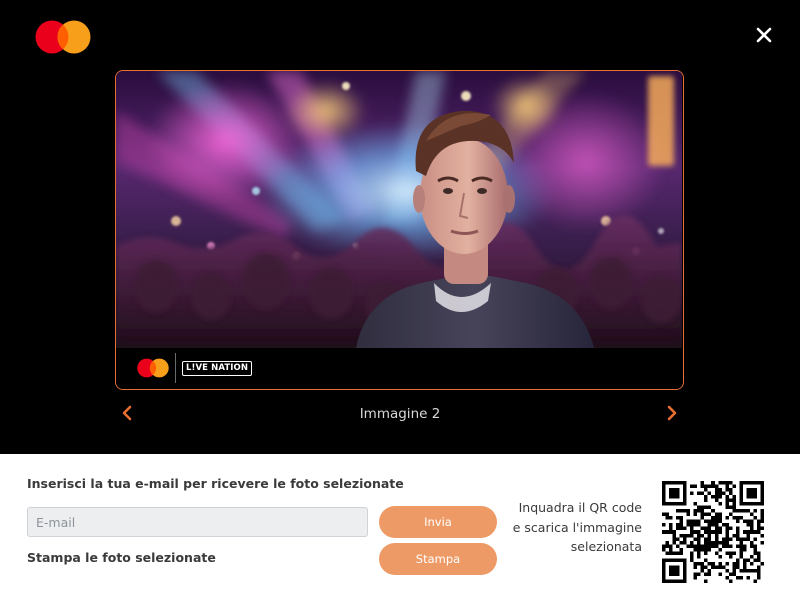 This screenshot has width=800, height=600. What do you see at coordinates (438, 522) in the screenshot?
I see `send-button: Invia` at bounding box center [438, 522].